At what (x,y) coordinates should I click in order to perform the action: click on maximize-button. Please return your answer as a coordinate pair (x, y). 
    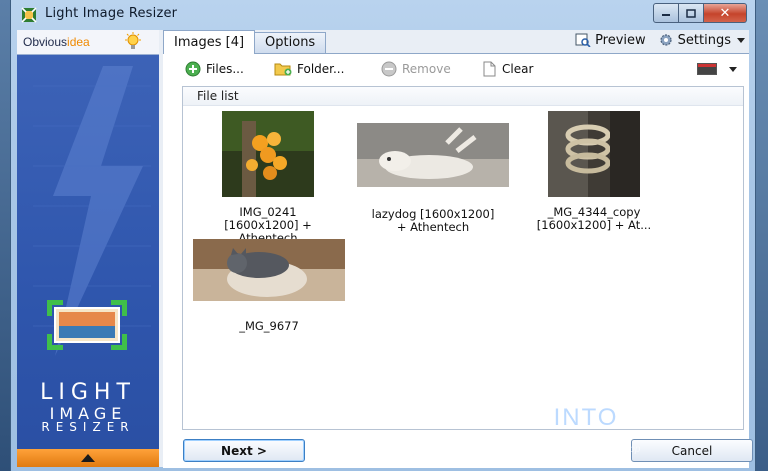
    Looking at the image, I should click on (691, 13).